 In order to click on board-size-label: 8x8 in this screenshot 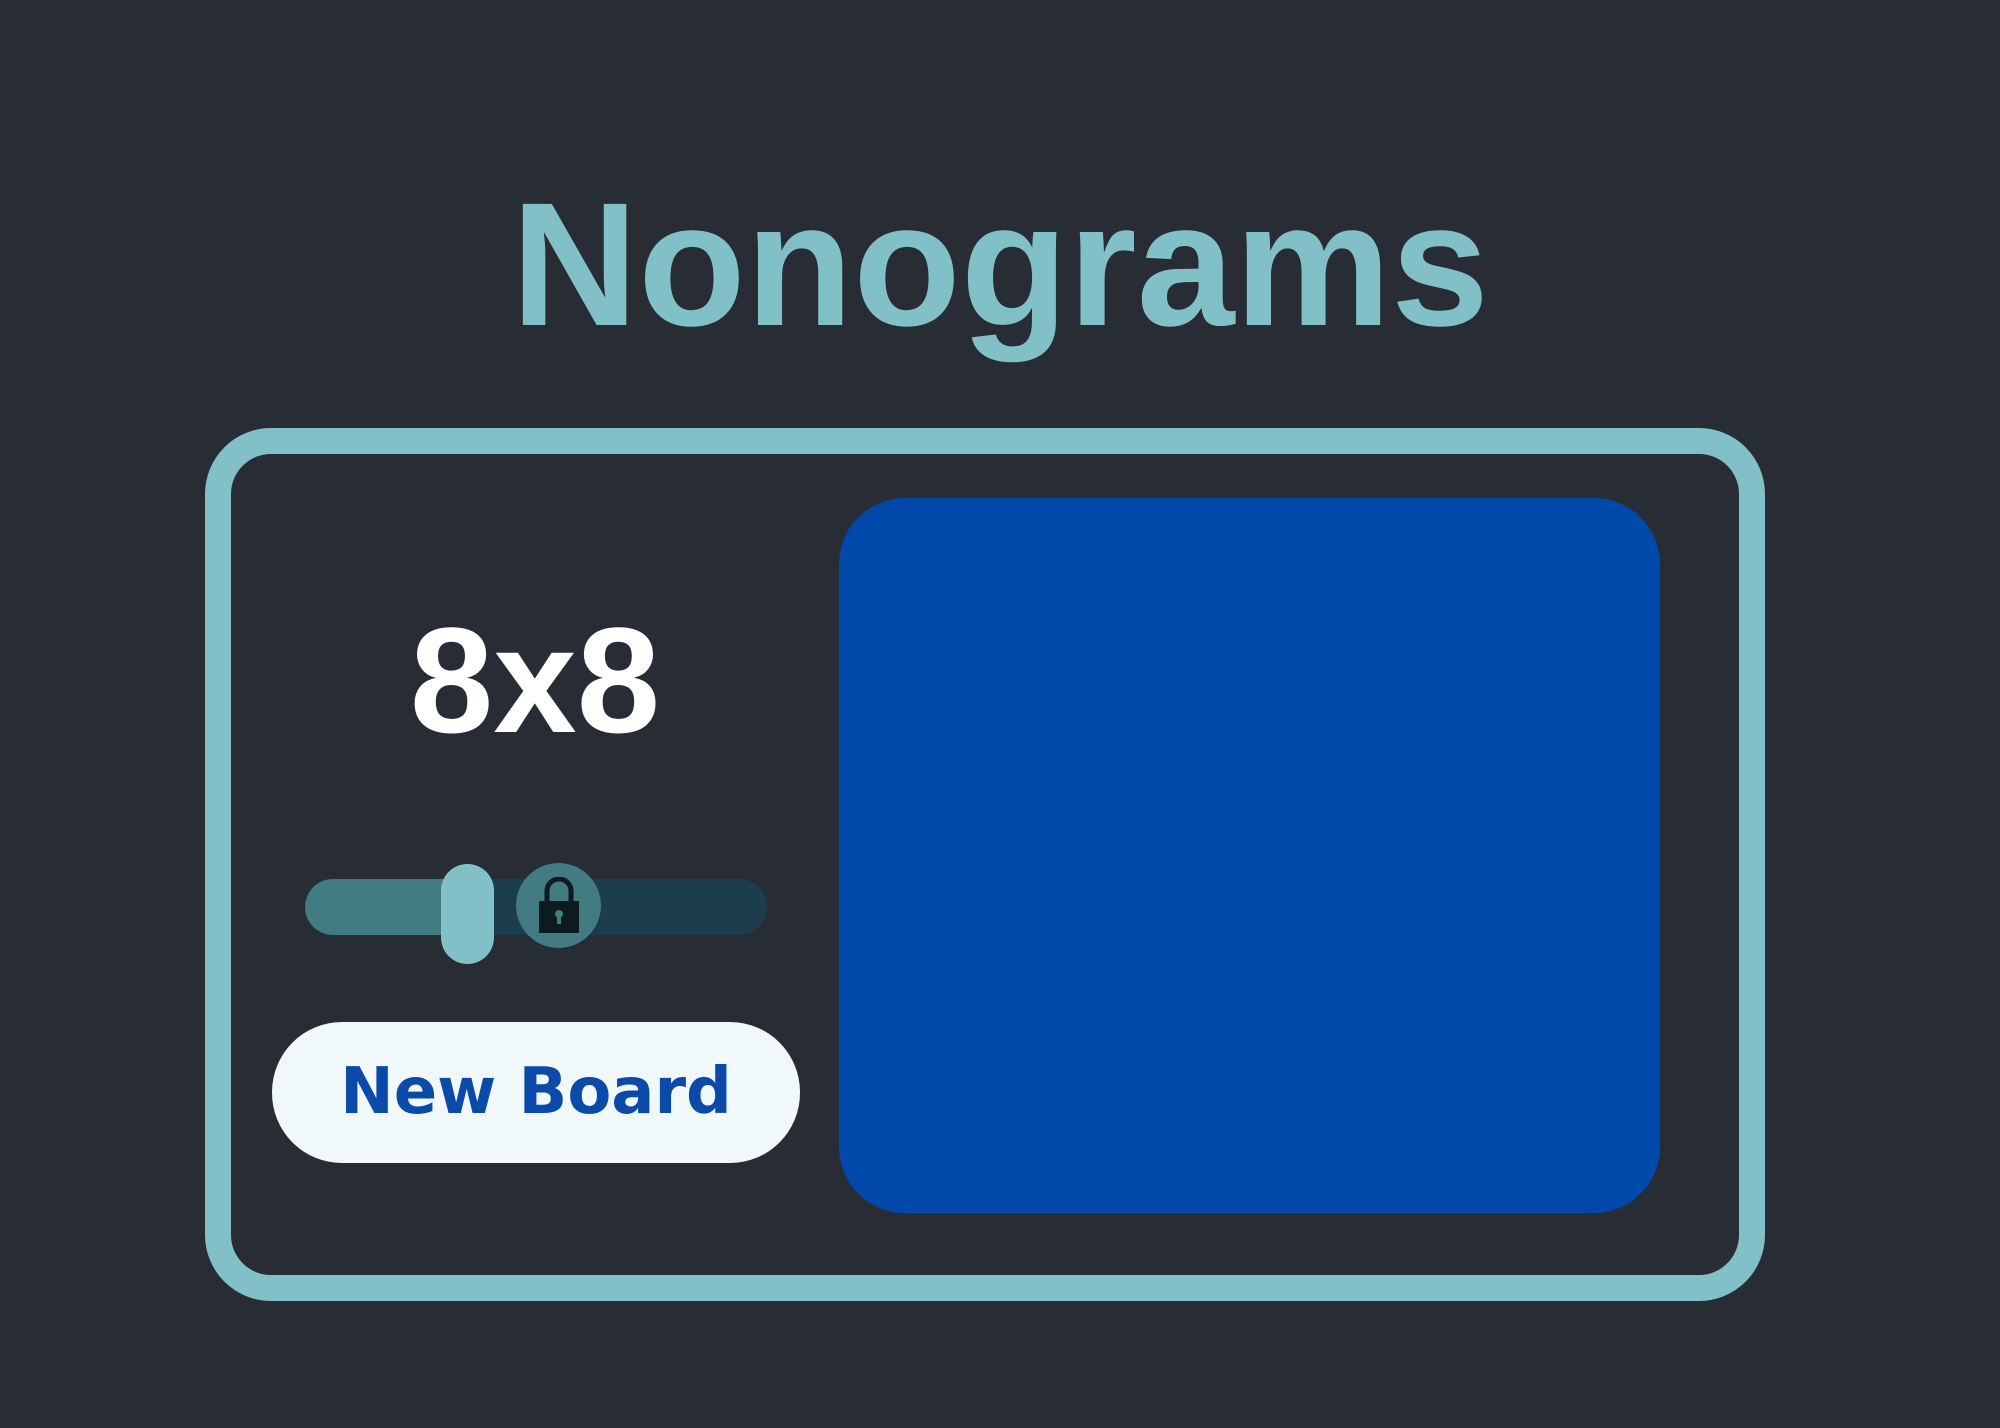, I will do `click(535, 680)`.